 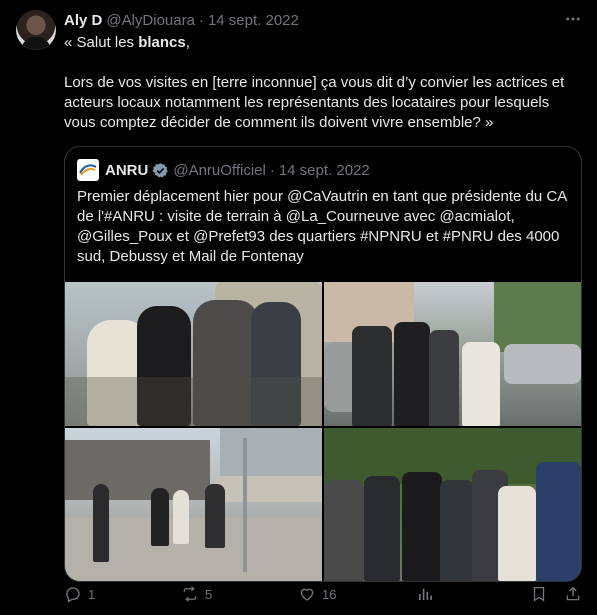 What do you see at coordinates (160, 169) in the screenshot?
I see `verified-badge-icon` at bounding box center [160, 169].